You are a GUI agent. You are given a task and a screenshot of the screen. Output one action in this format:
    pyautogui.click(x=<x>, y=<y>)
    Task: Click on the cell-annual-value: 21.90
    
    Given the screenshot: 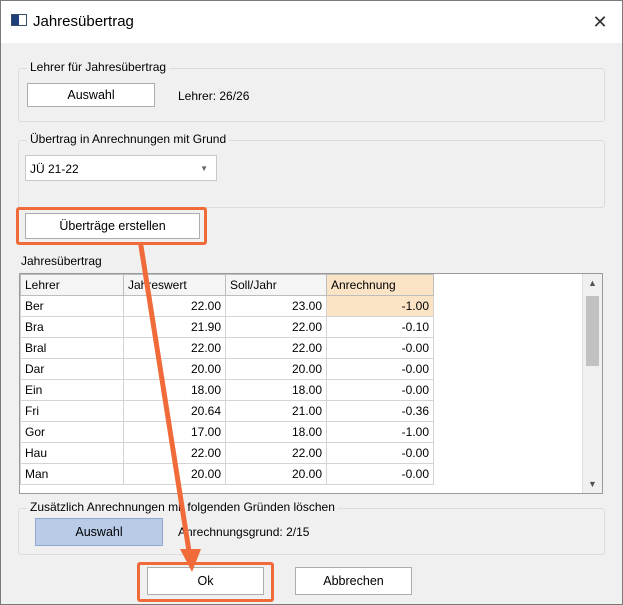 What is the action you would take?
    pyautogui.click(x=174, y=327)
    